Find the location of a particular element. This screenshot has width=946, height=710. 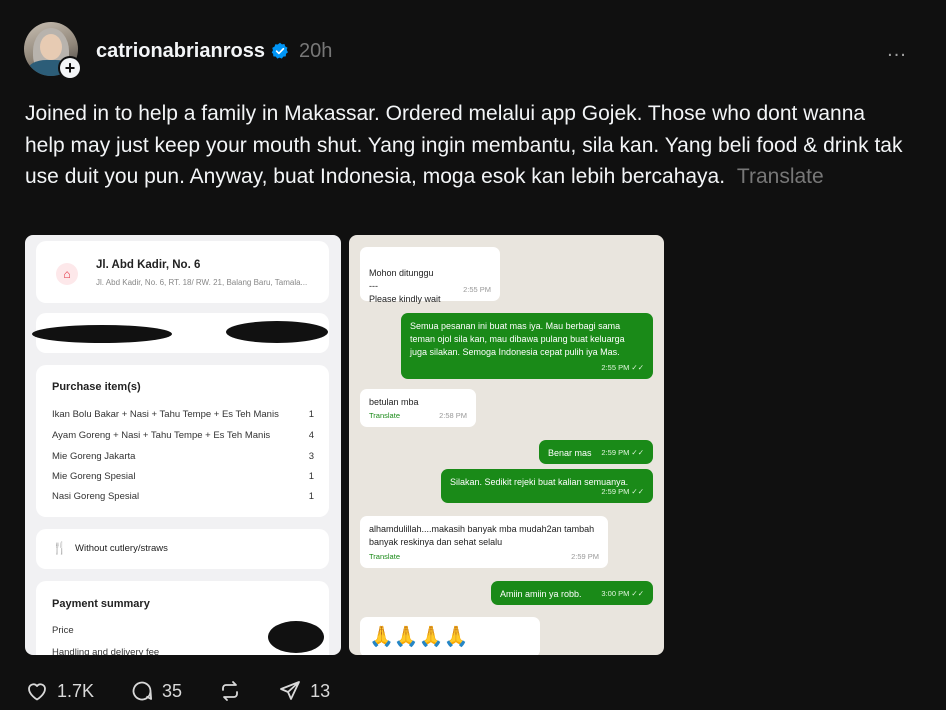

like-button: 1.7K is located at coordinates (59, 691).